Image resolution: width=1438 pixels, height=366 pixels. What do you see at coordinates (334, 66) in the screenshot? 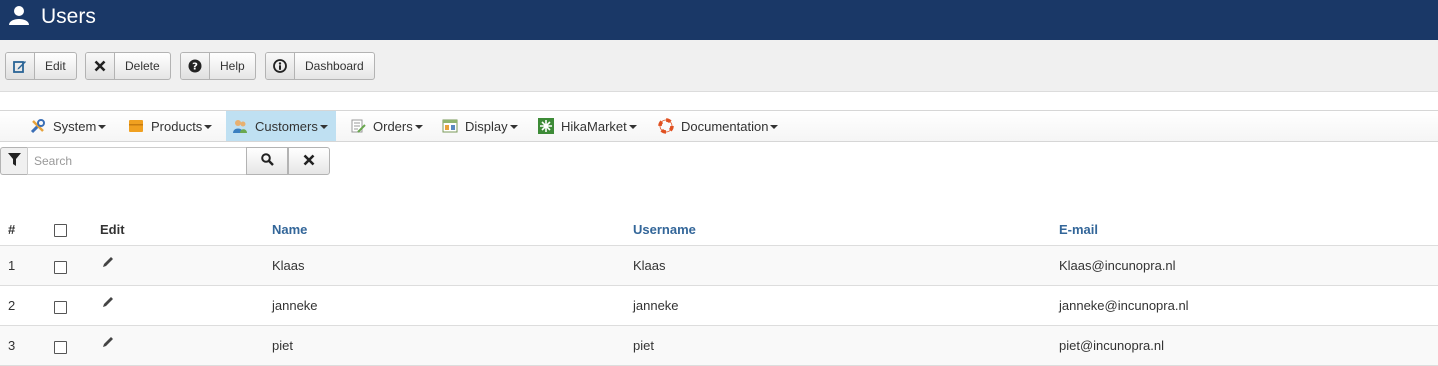
I see `dashboard-button-label: Dashboard` at bounding box center [334, 66].